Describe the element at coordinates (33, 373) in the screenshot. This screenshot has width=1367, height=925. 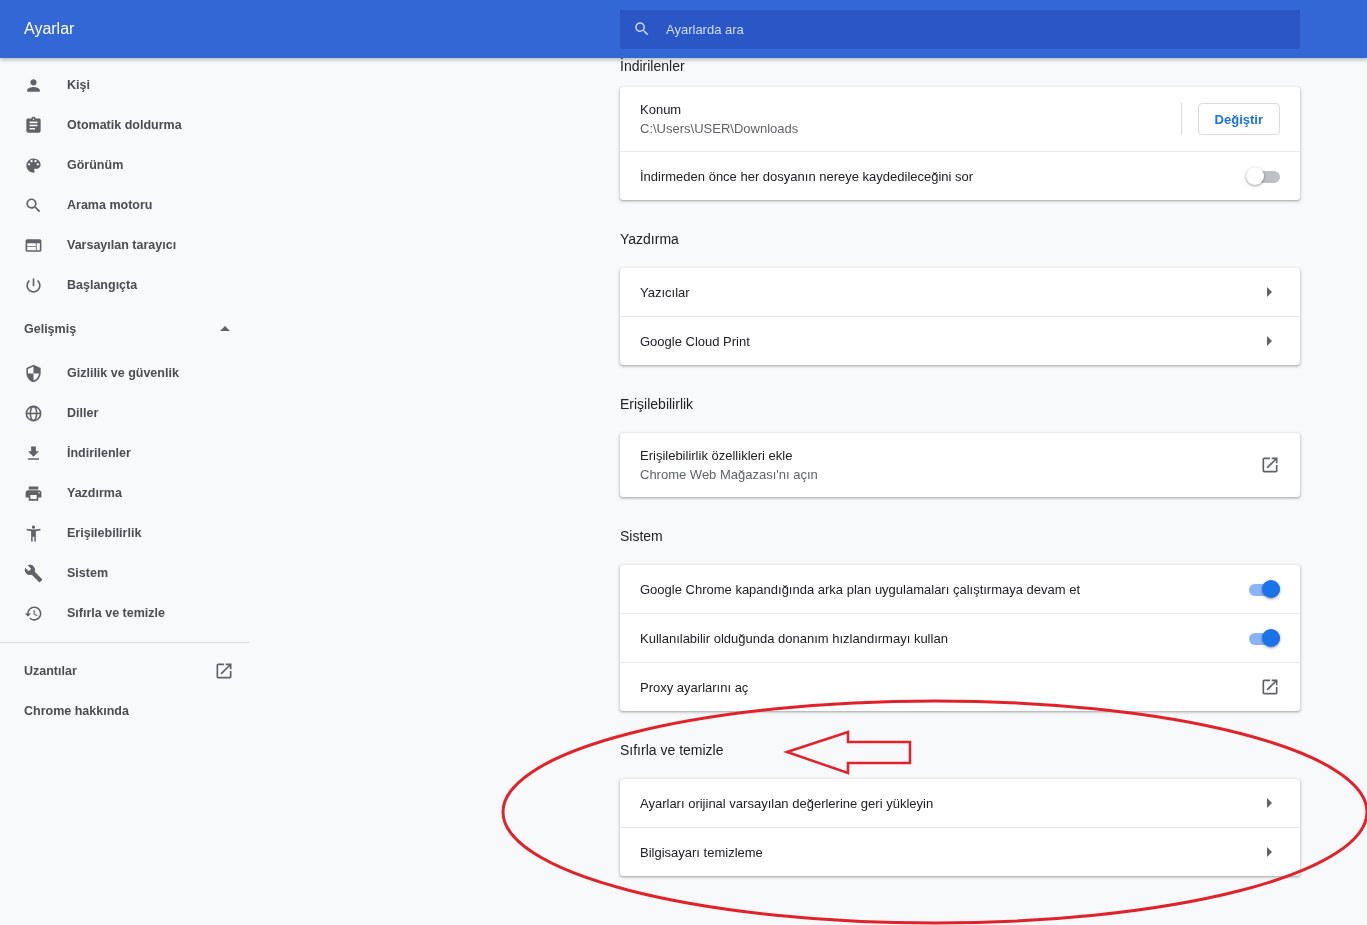
I see `shield-icon` at that location.